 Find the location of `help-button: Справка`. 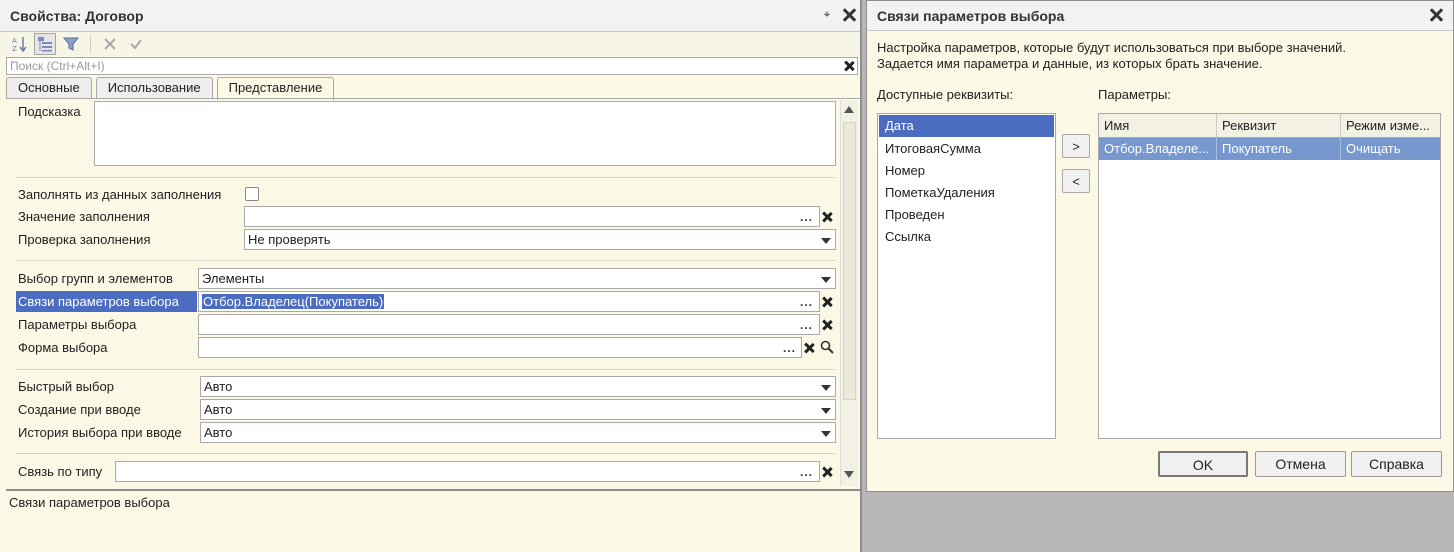

help-button: Справка is located at coordinates (1396, 464).